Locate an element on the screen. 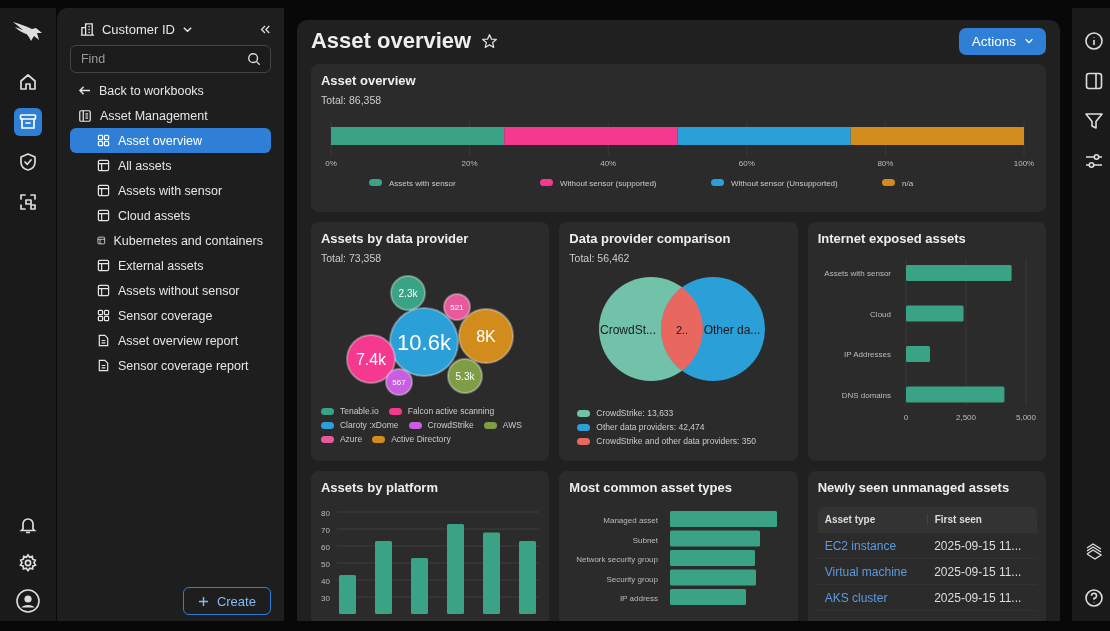  workbook-group: Asset Management is located at coordinates (170, 115).